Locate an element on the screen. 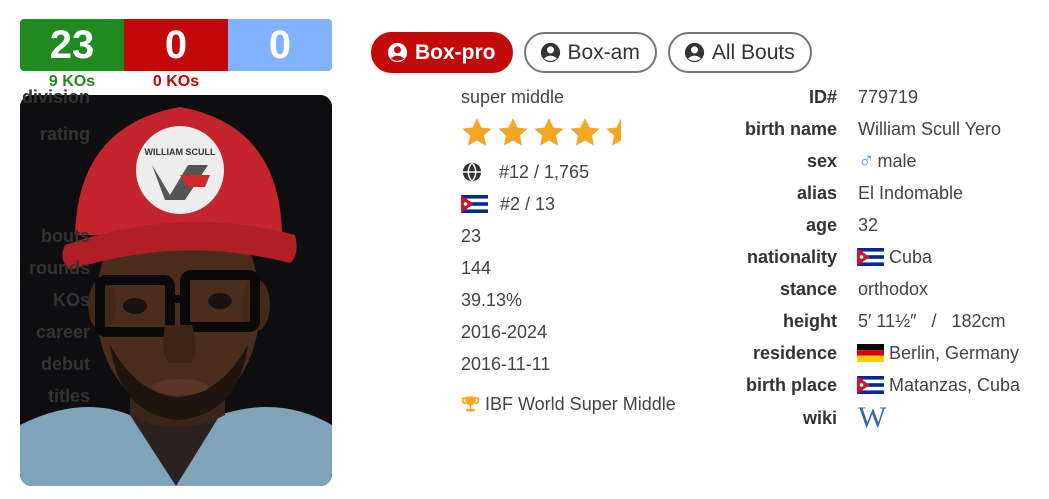 Image resolution: width=1049 pixels, height=499 pixels. age-label: age is located at coordinates (821, 224).